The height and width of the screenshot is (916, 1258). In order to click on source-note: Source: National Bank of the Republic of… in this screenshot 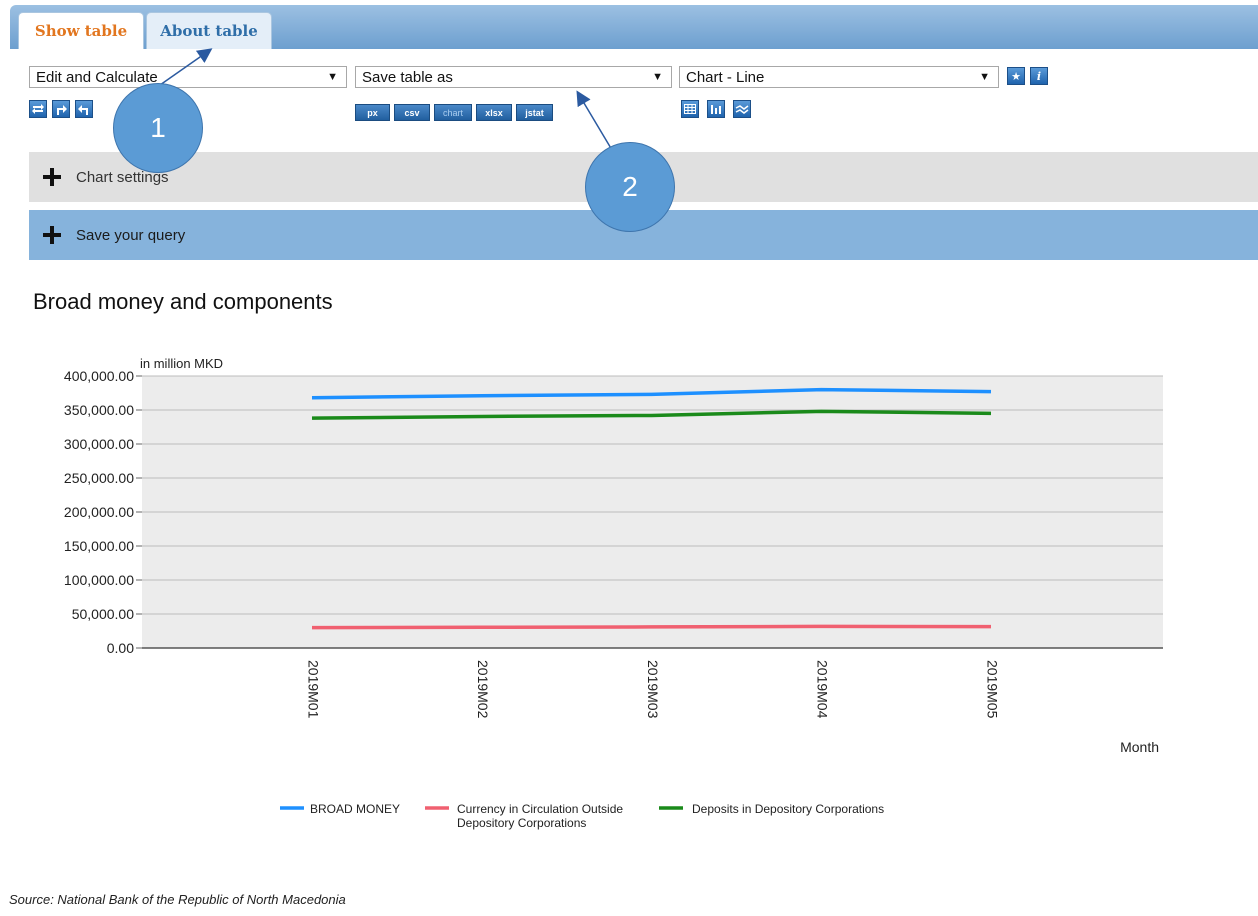, I will do `click(177, 899)`.